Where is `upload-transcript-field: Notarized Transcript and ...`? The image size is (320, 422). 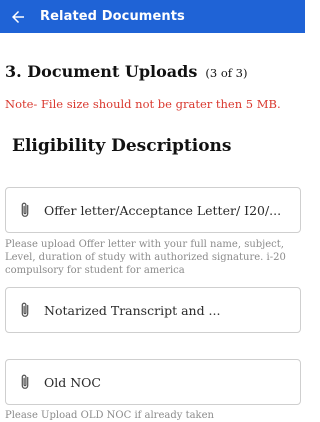
upload-transcript-field: Notarized Transcript and ... is located at coordinates (153, 310).